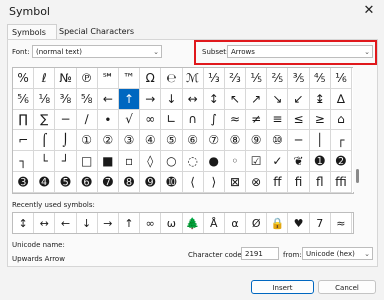  I want to click on tab-special-characters: Special Characters, so click(96, 31).